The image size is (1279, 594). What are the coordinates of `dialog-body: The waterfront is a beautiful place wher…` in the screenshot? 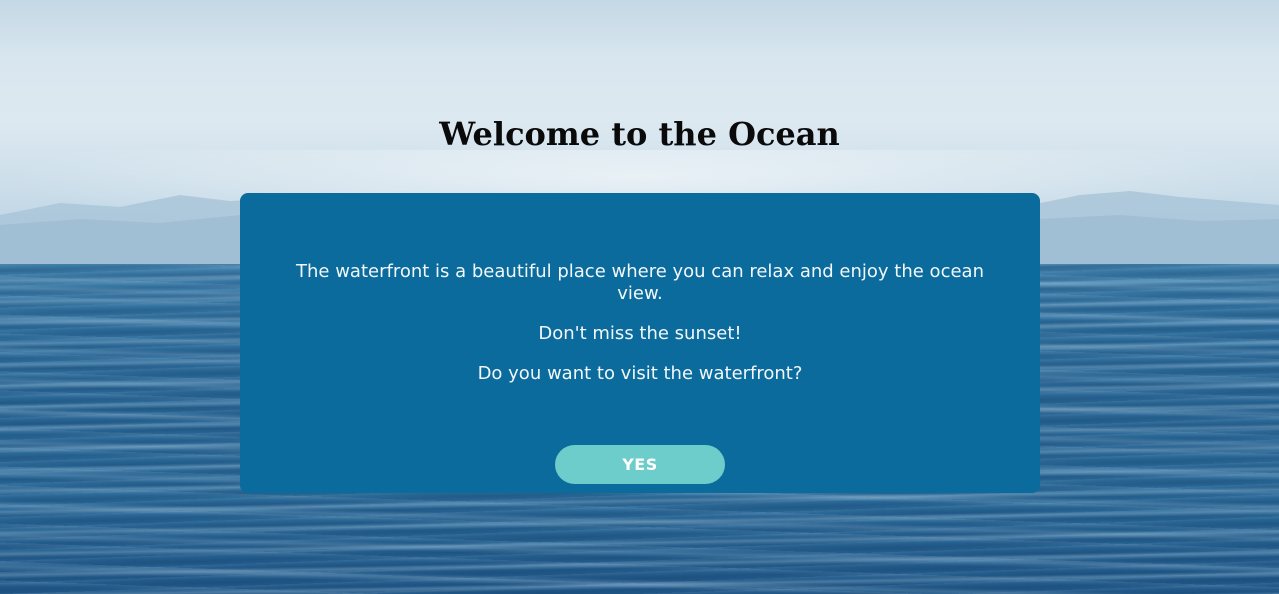 It's located at (640, 332).